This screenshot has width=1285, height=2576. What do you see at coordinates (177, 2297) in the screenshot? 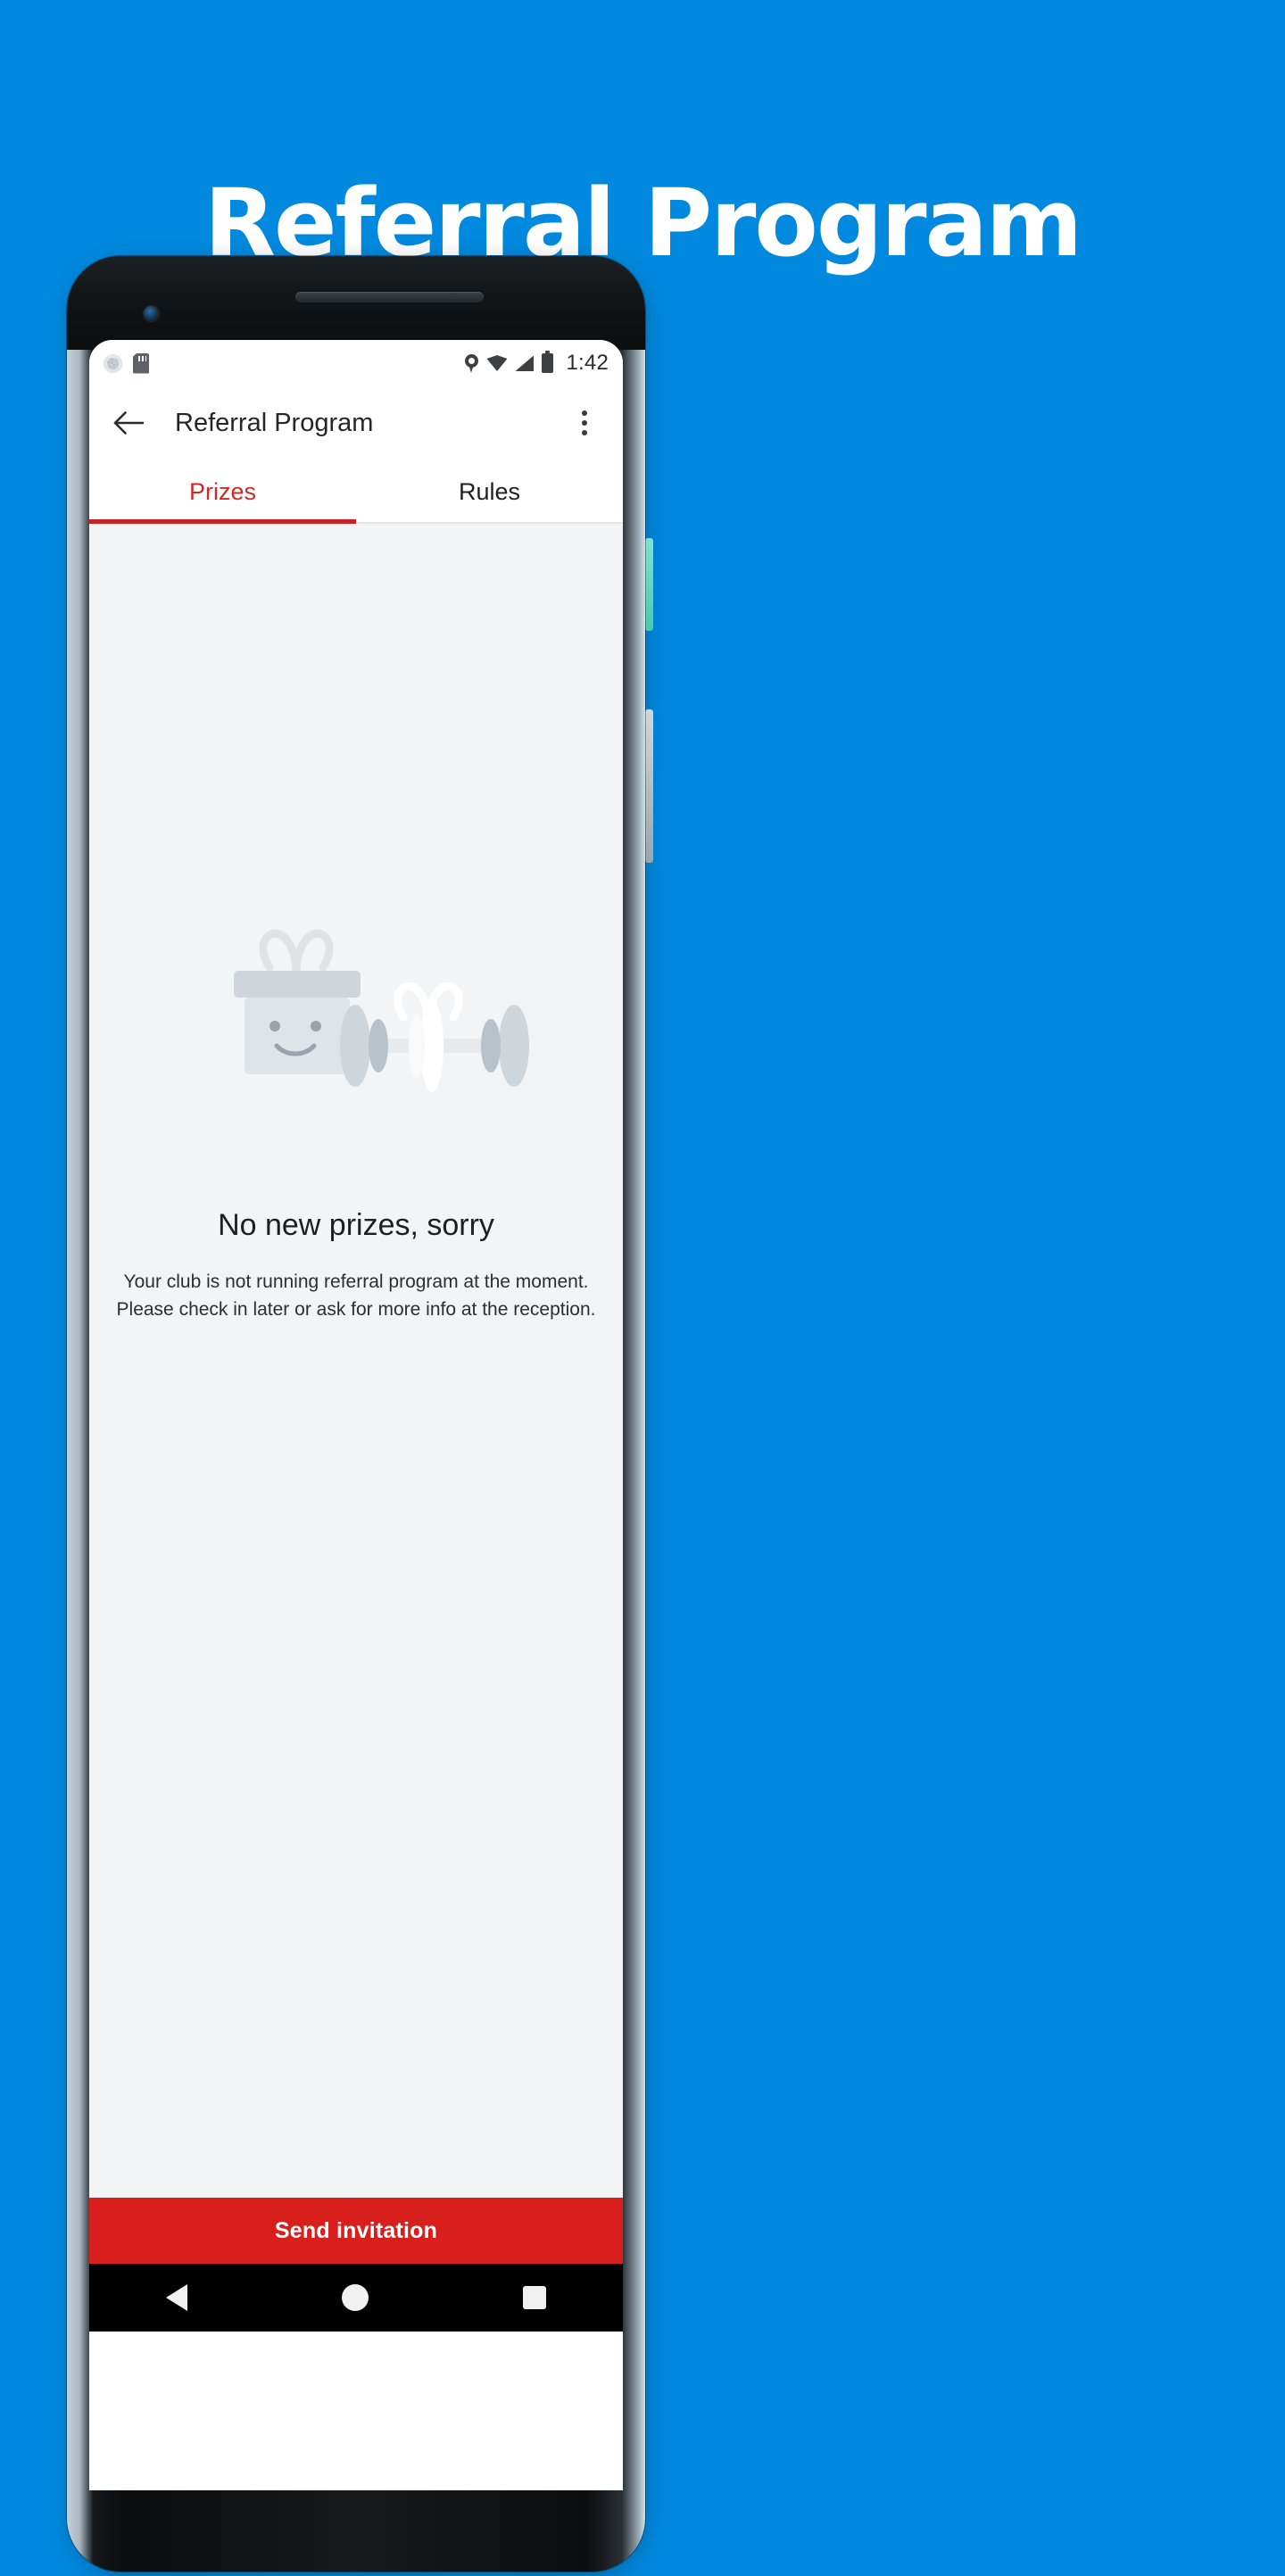
I see `nav-back-triangle-icon` at bounding box center [177, 2297].